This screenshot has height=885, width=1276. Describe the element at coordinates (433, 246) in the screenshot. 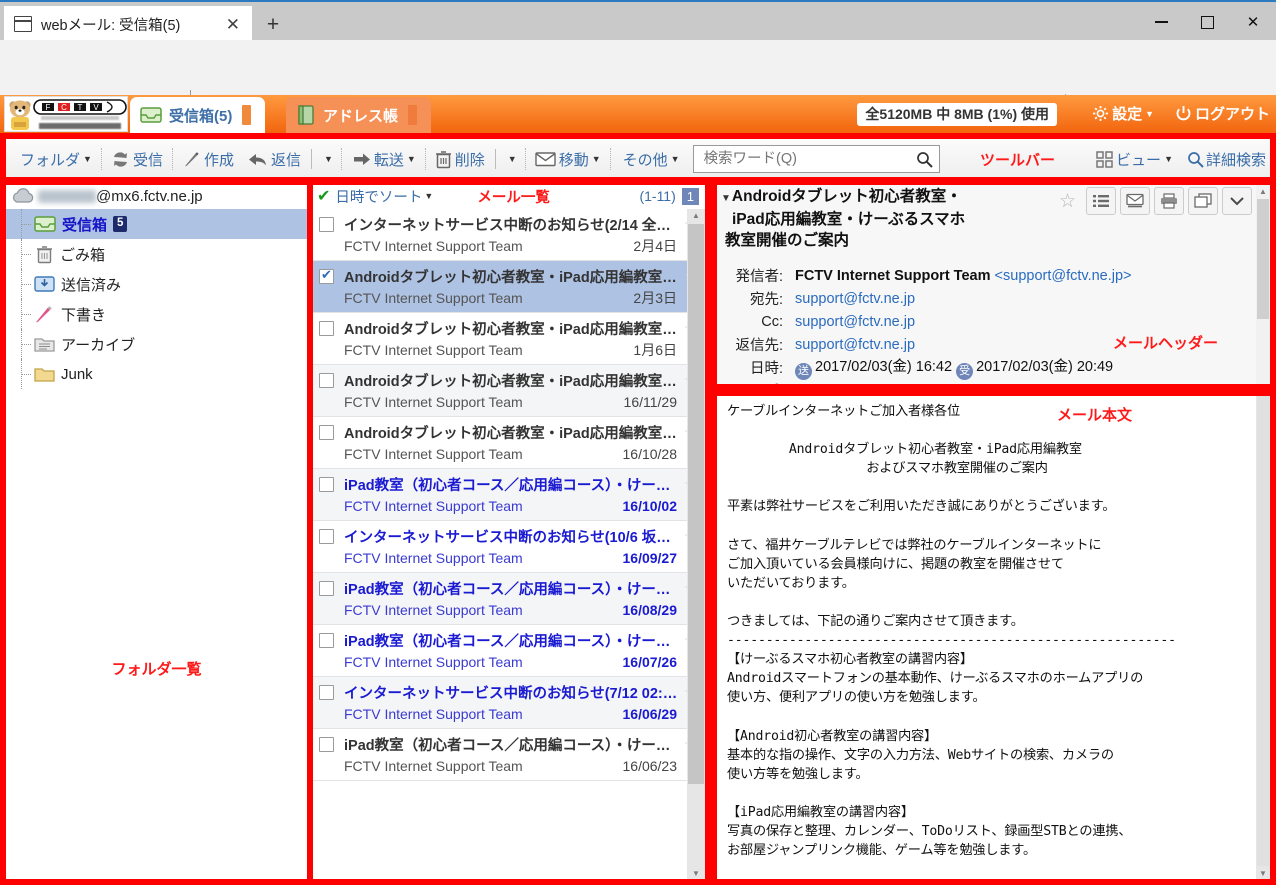

I see `row-sender: FCTV Internet Support Team` at that location.